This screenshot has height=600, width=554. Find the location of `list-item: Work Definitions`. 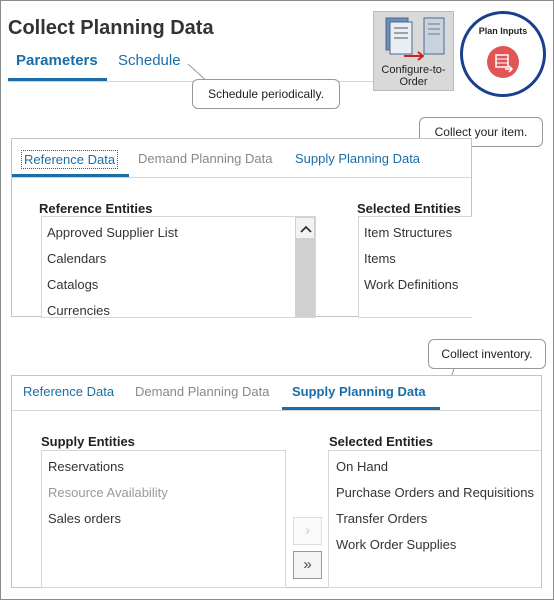

list-item: Work Definitions is located at coordinates (411, 284).